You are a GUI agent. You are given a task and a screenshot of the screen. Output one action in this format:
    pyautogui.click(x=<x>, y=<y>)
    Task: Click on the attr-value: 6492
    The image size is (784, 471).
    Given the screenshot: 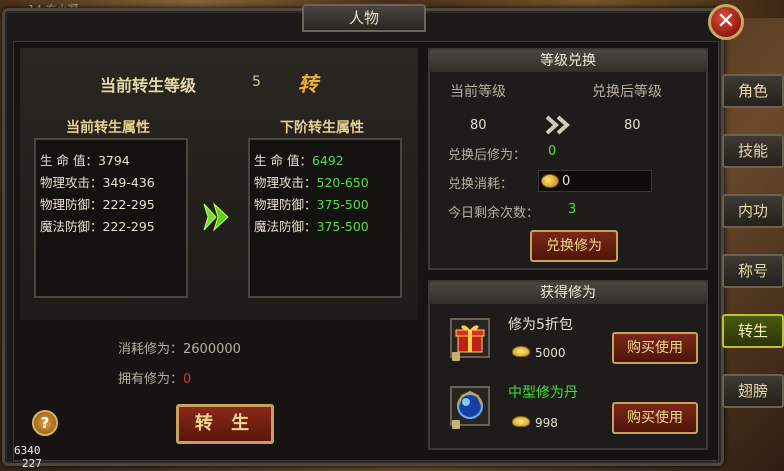 What is the action you would take?
    pyautogui.click(x=327, y=160)
    